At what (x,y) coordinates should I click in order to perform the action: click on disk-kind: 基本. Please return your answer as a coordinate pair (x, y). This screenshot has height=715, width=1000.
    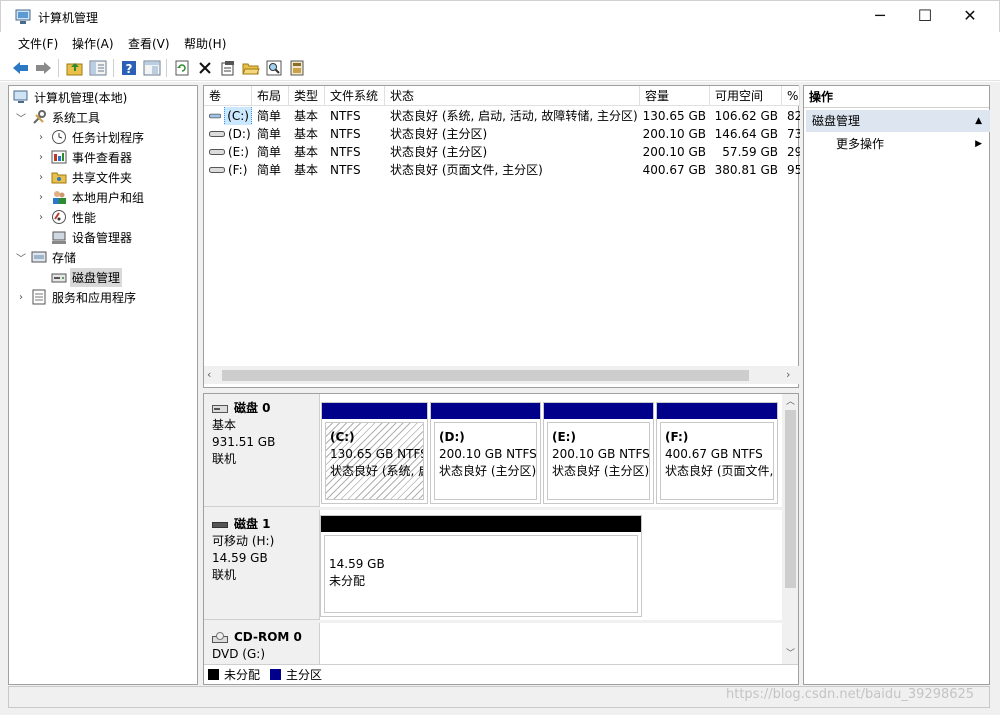
    Looking at the image, I should click on (224, 425).